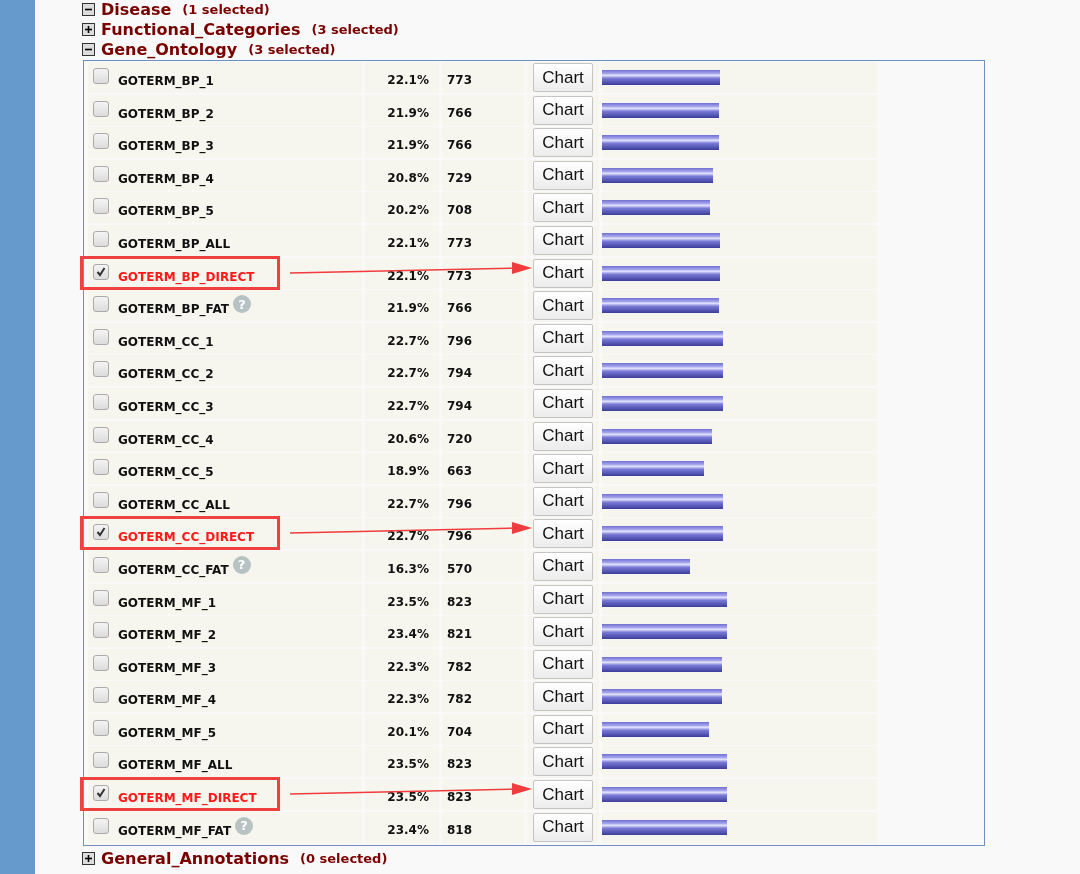 This screenshot has width=1080, height=874. Describe the element at coordinates (166, 211) in the screenshot. I see `term-name: GOTERM_BP_5` at that location.